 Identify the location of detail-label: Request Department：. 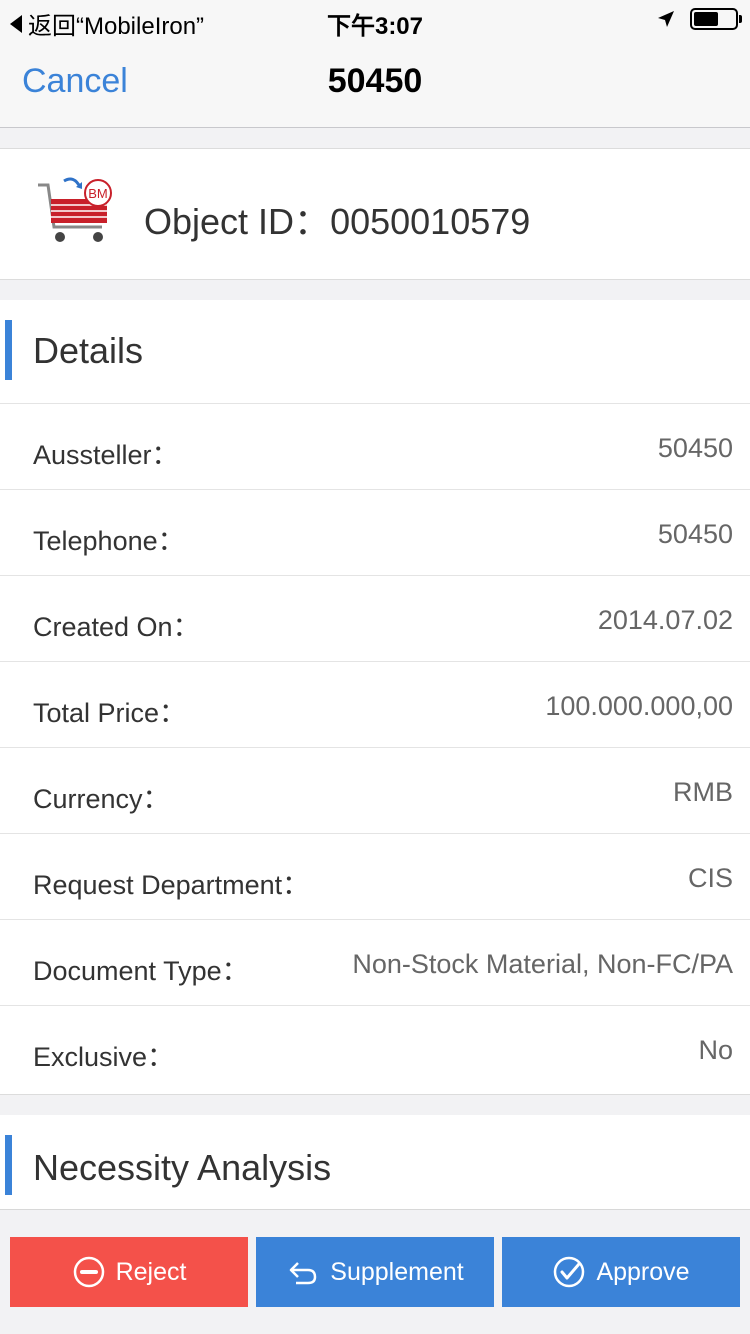
(171, 885).